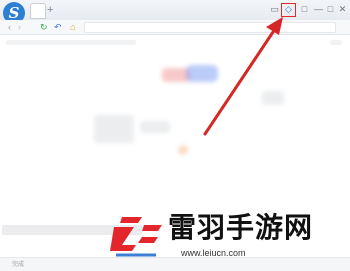  I want to click on status-text: 完成, so click(18, 265).